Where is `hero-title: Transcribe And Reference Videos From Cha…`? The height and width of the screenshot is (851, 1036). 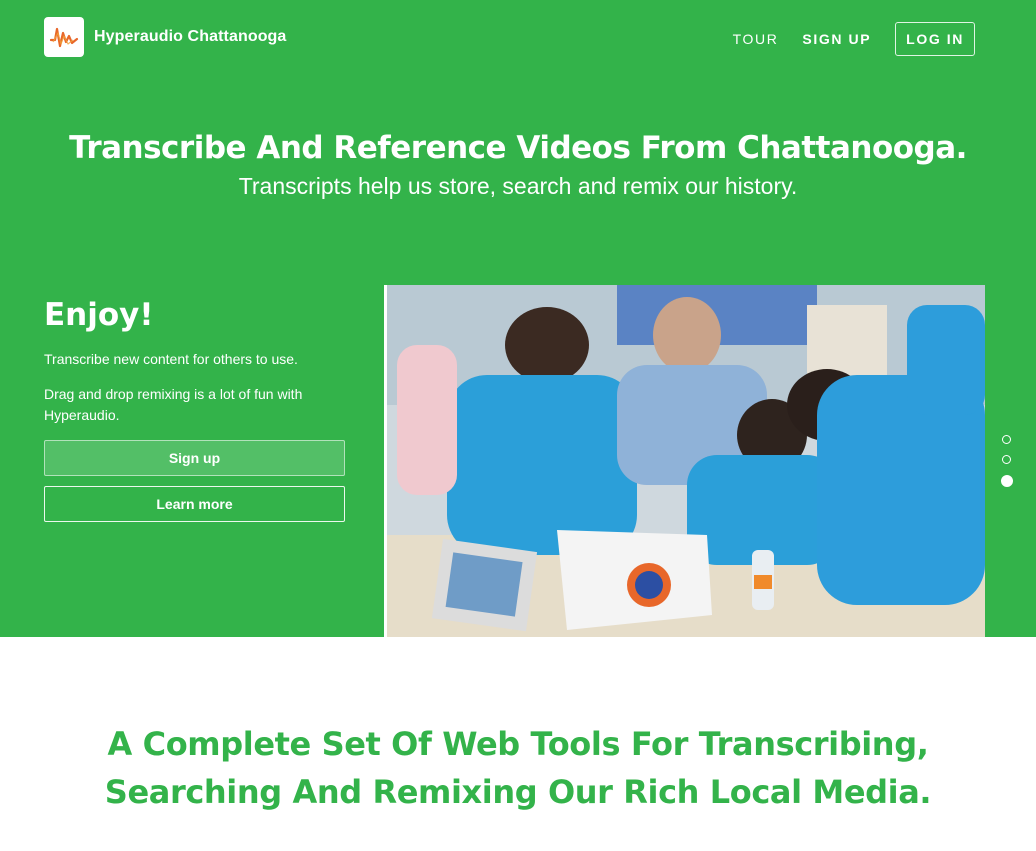 hero-title: Transcribe And Reference Videos From Cha… is located at coordinates (518, 148).